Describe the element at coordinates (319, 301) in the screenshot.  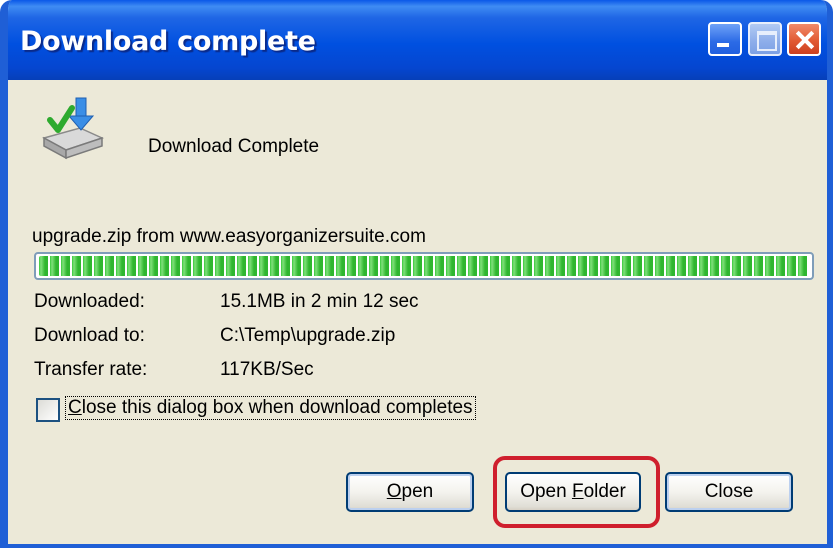
I see `downloaded-value: 15.1MB in 2 min 12 sec` at that location.